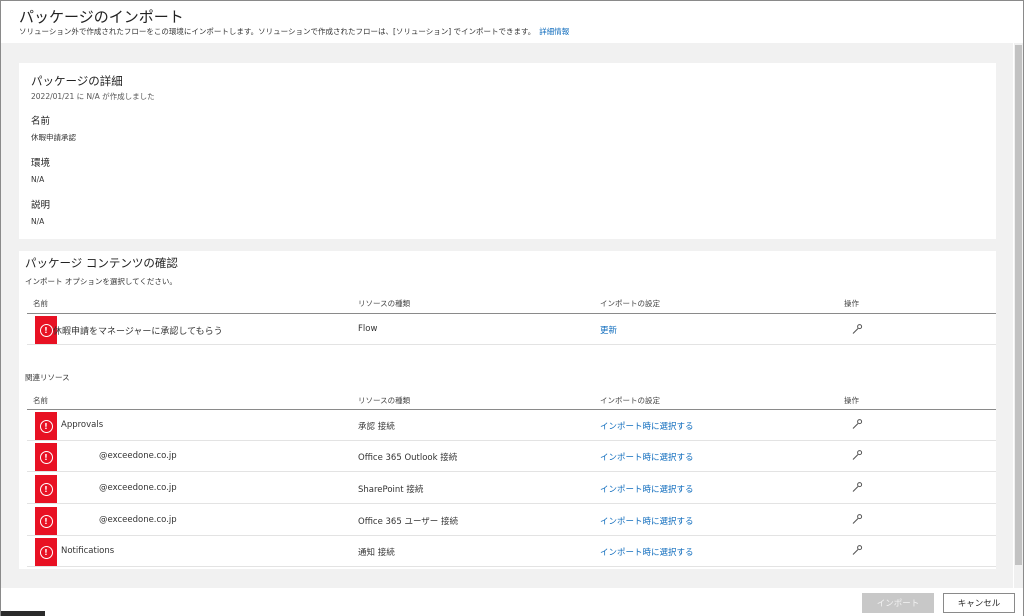  What do you see at coordinates (41, 121) in the screenshot?
I see `name-label: 名前` at bounding box center [41, 121].